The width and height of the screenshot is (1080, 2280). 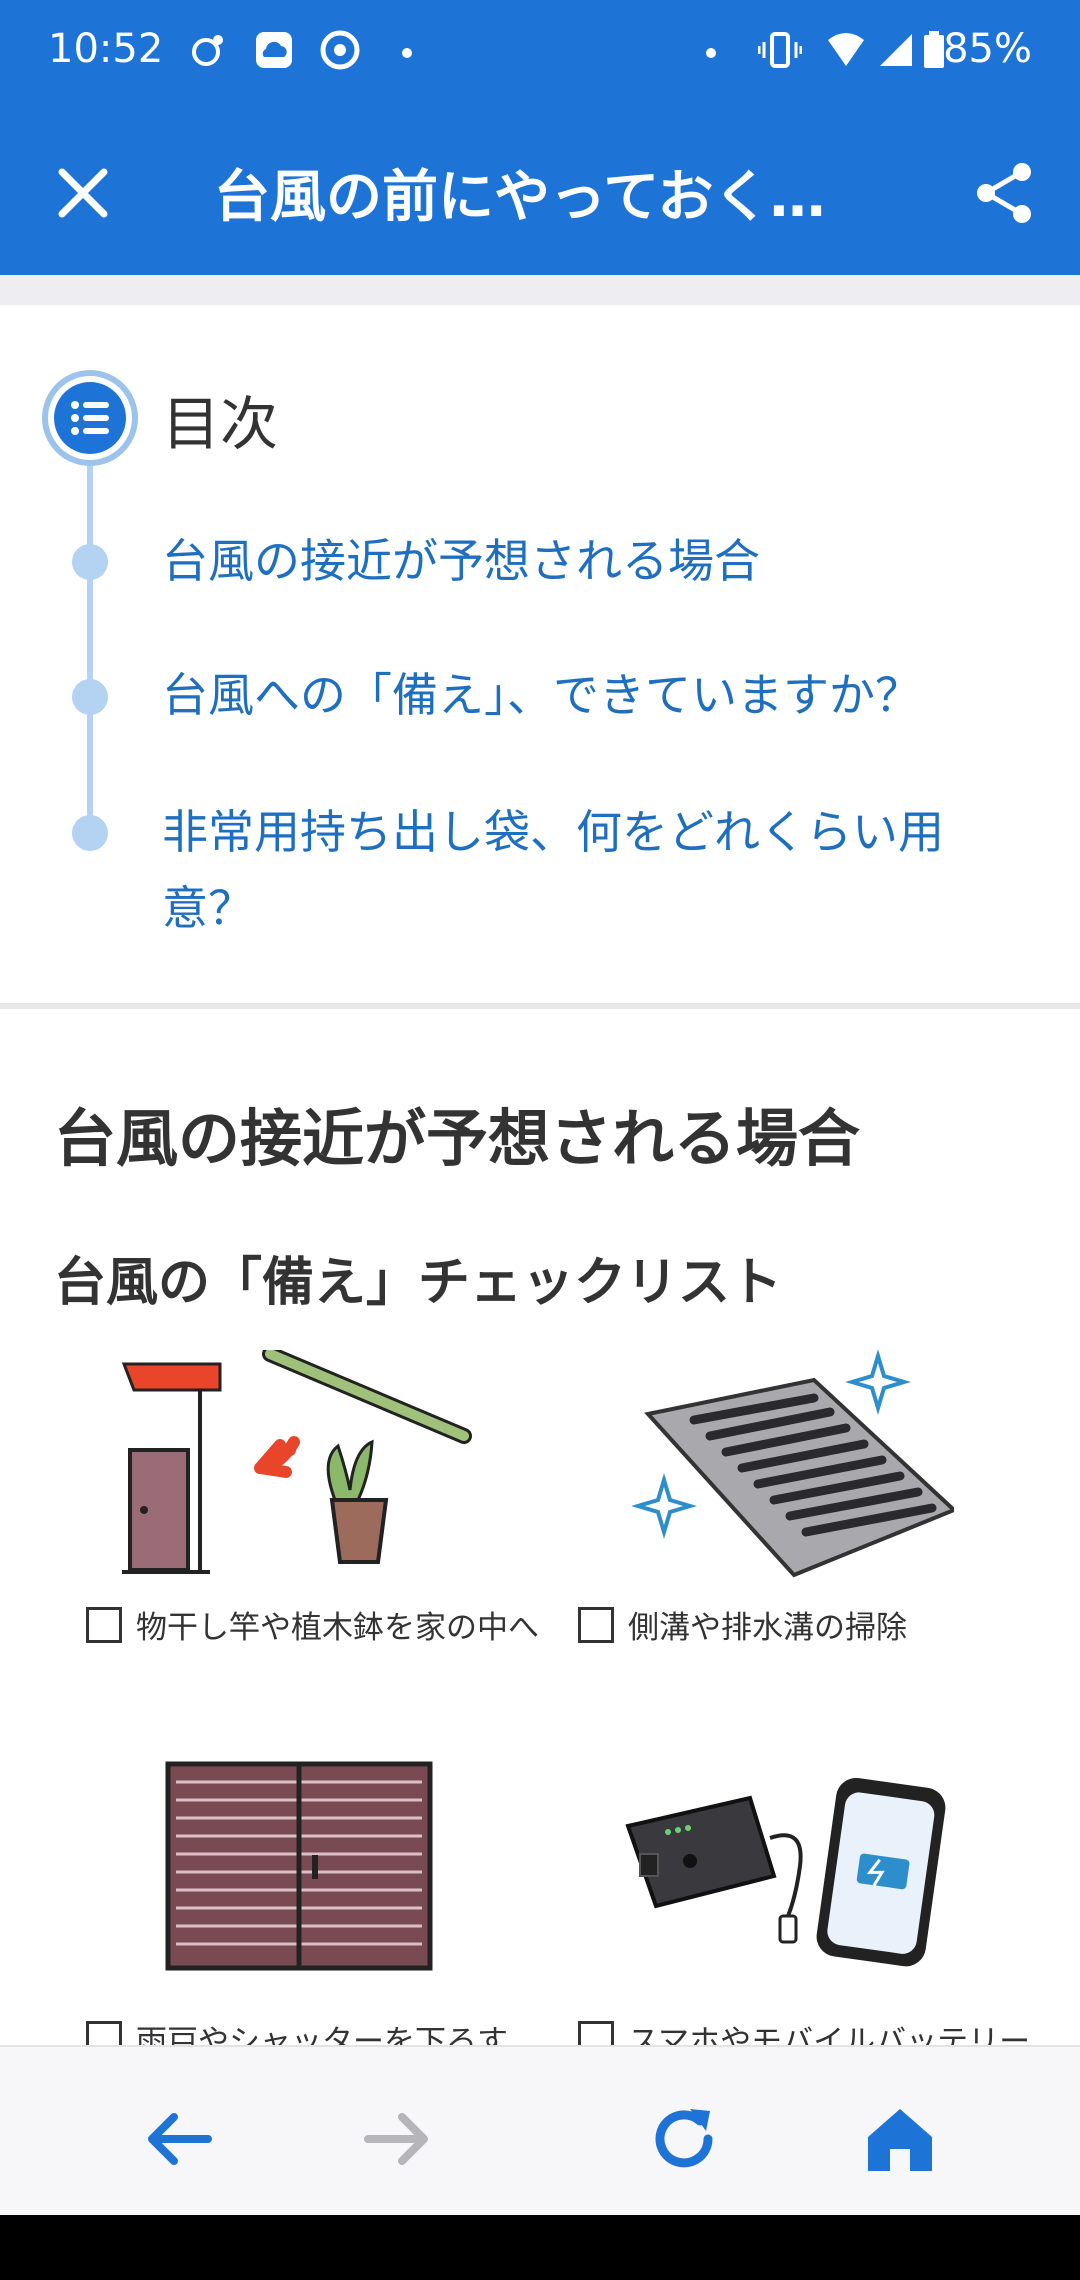 What do you see at coordinates (220, 424) in the screenshot?
I see `toc-heading: 目次` at bounding box center [220, 424].